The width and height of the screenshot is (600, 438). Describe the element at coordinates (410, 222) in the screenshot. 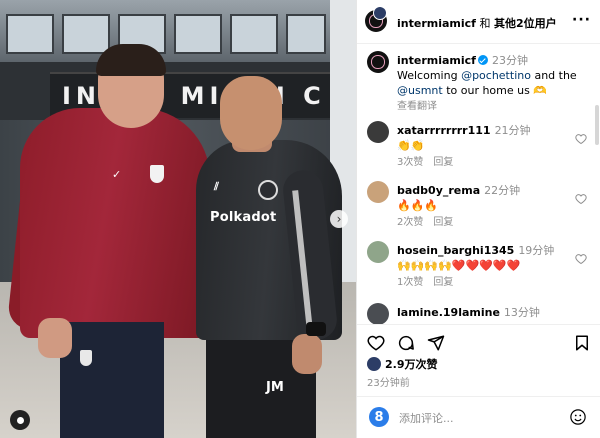

I see `comment-likes: 2次赞` at that location.